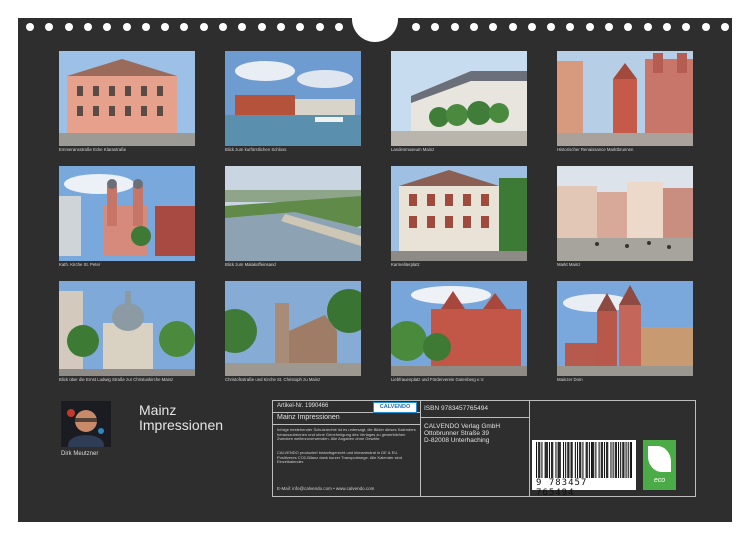  What do you see at coordinates (250, 264) in the screenshot?
I see `photo-caption: Blick zum Malakoffeinsand` at bounding box center [250, 264].